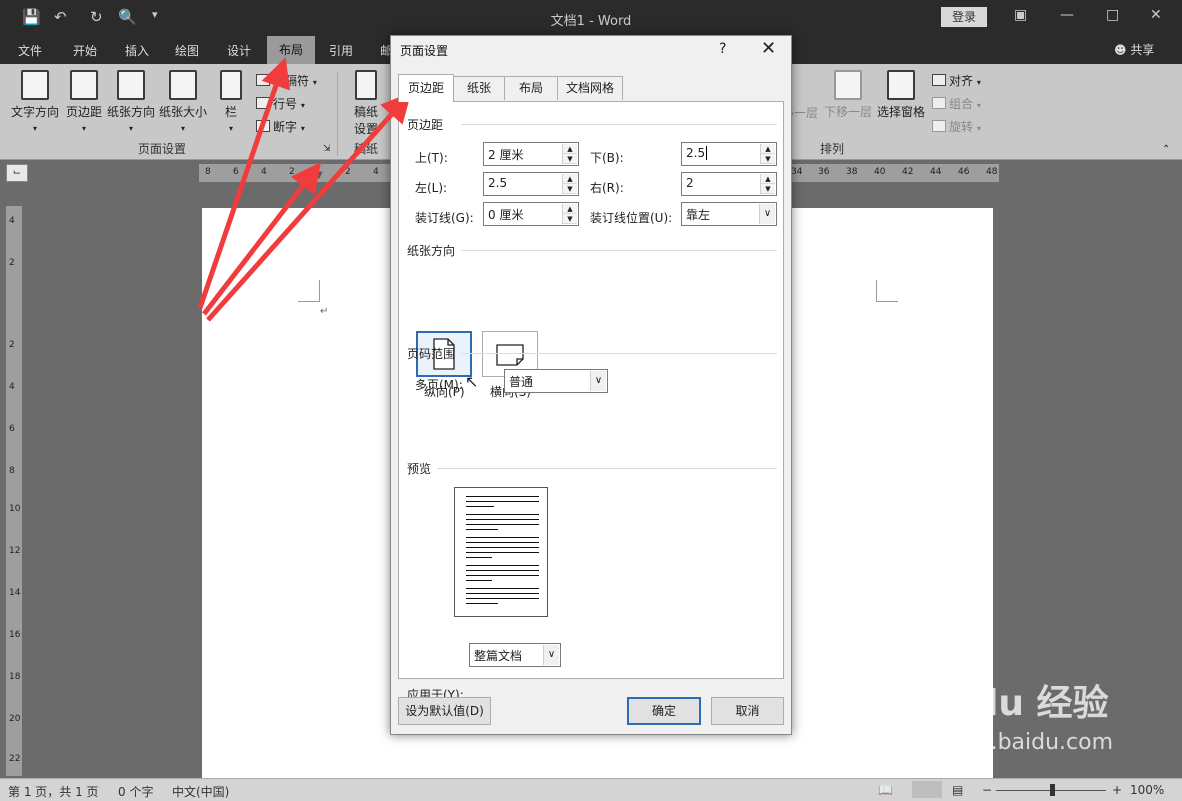 The image size is (1182, 801). Describe the element at coordinates (1002, 703) in the screenshot. I see `watermark-brand: Bai du 经验` at that location.